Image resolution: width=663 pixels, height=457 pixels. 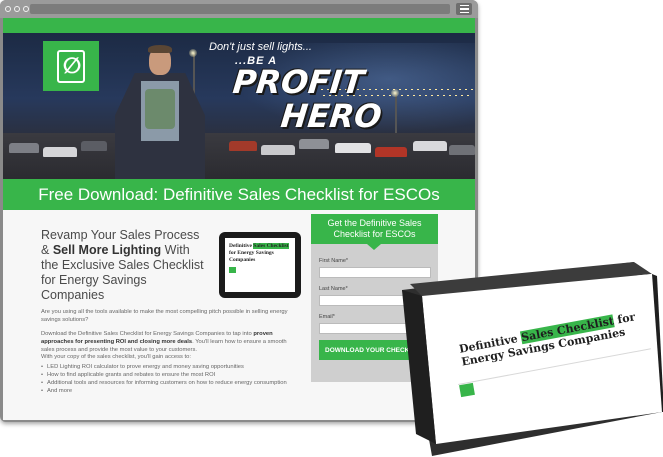 What do you see at coordinates (298, 82) in the screenshot?
I see `hero-tagline-3: PROFIT` at bounding box center [298, 82].